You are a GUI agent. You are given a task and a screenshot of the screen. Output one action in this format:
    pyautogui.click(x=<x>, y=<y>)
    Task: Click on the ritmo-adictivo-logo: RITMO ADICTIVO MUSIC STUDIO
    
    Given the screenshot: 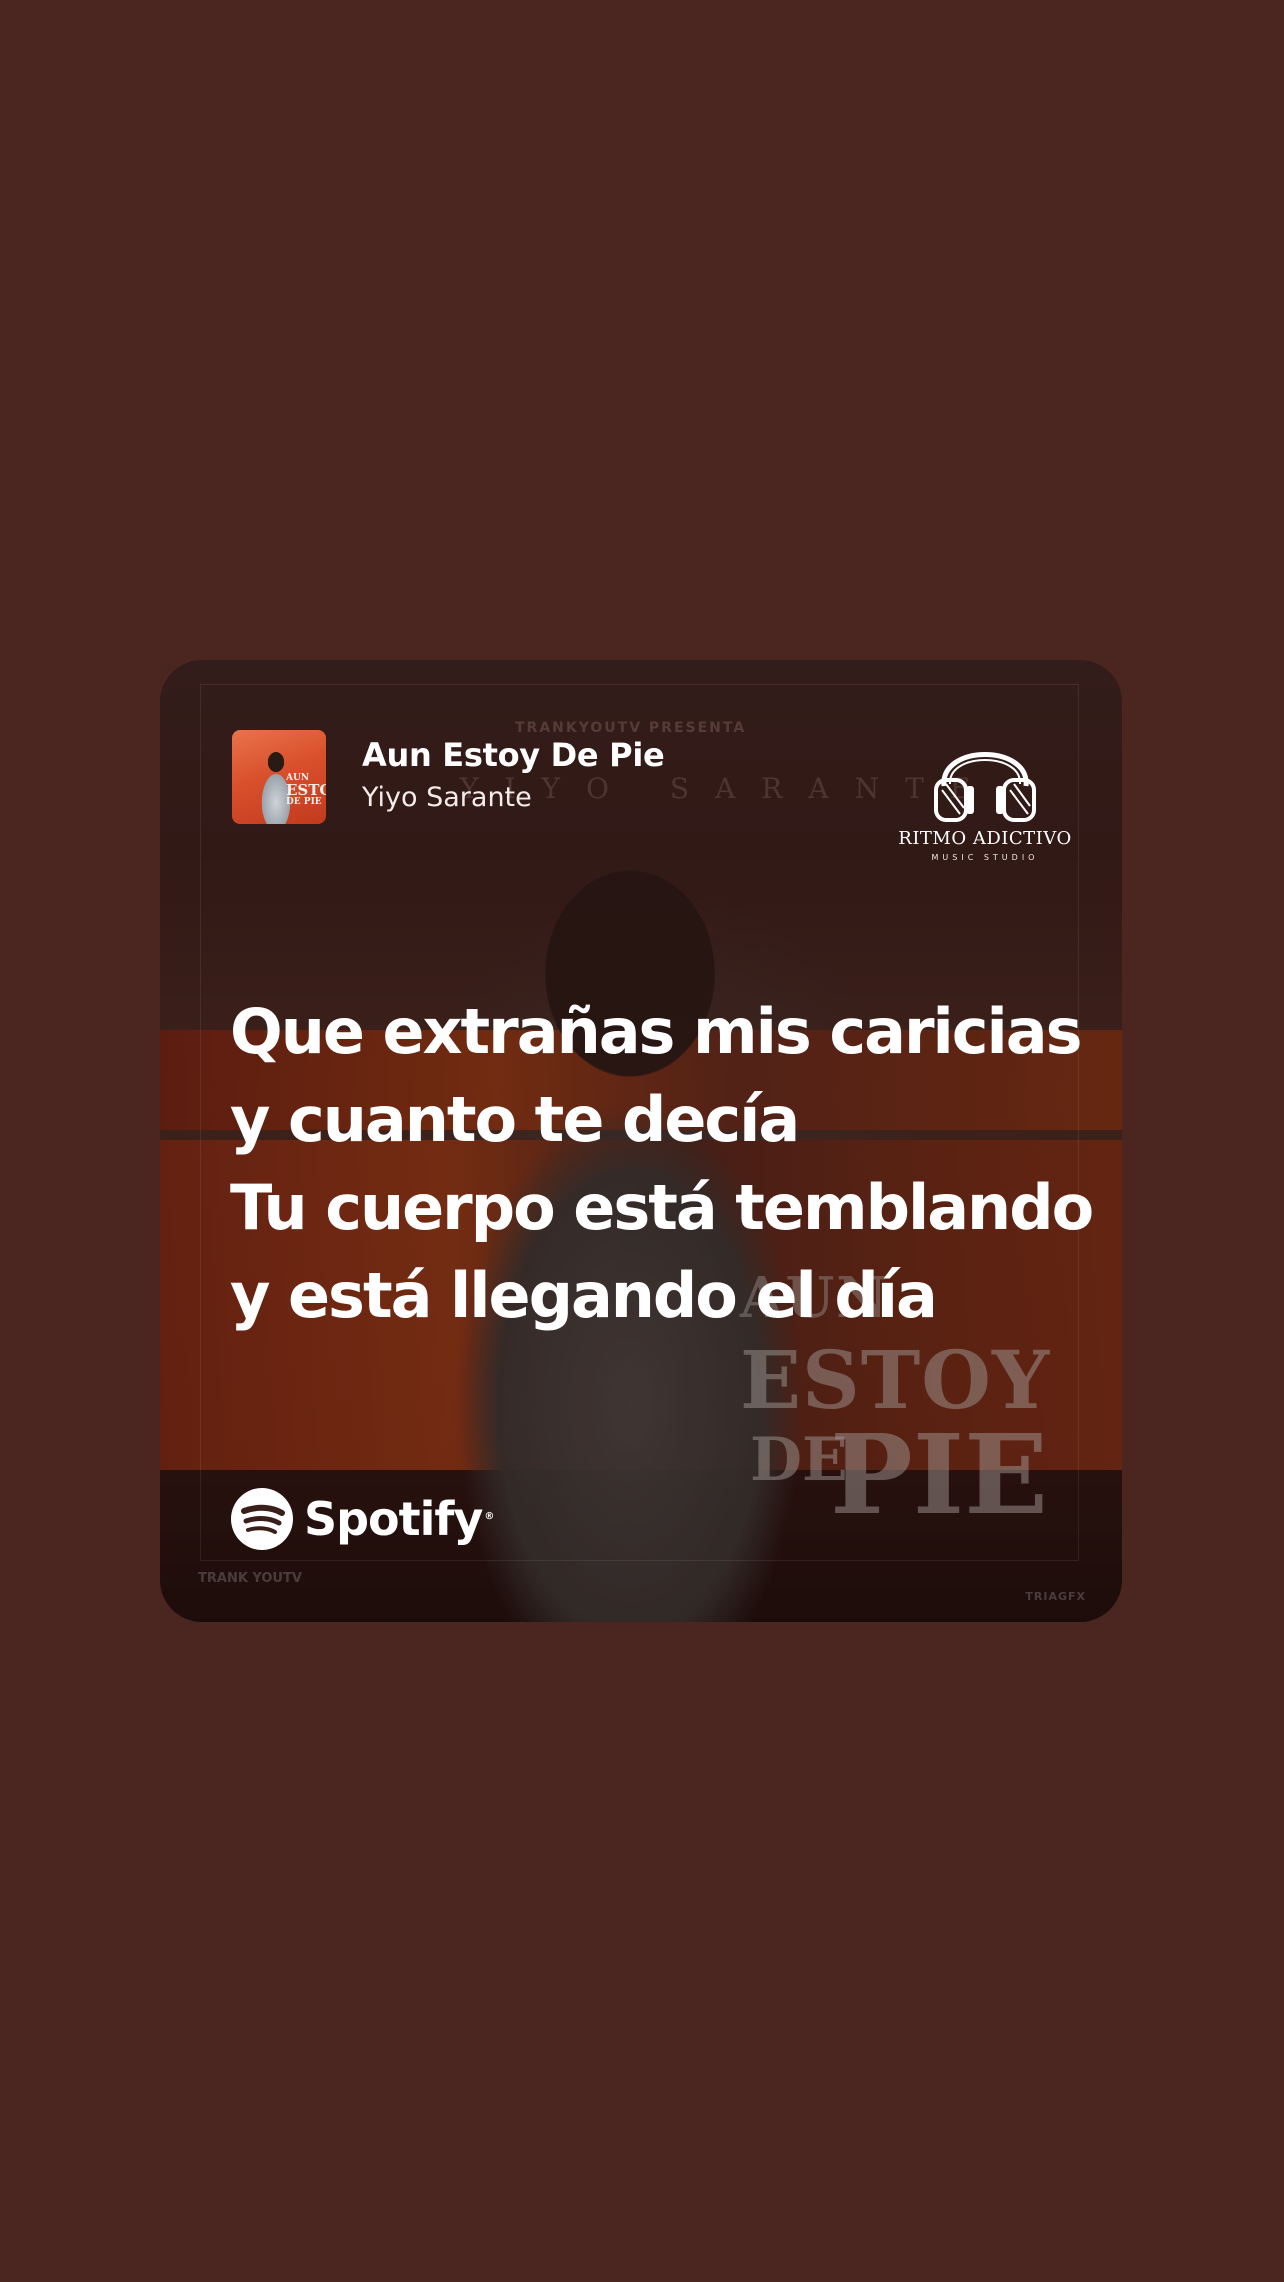 What is the action you would take?
    pyautogui.click(x=985, y=793)
    